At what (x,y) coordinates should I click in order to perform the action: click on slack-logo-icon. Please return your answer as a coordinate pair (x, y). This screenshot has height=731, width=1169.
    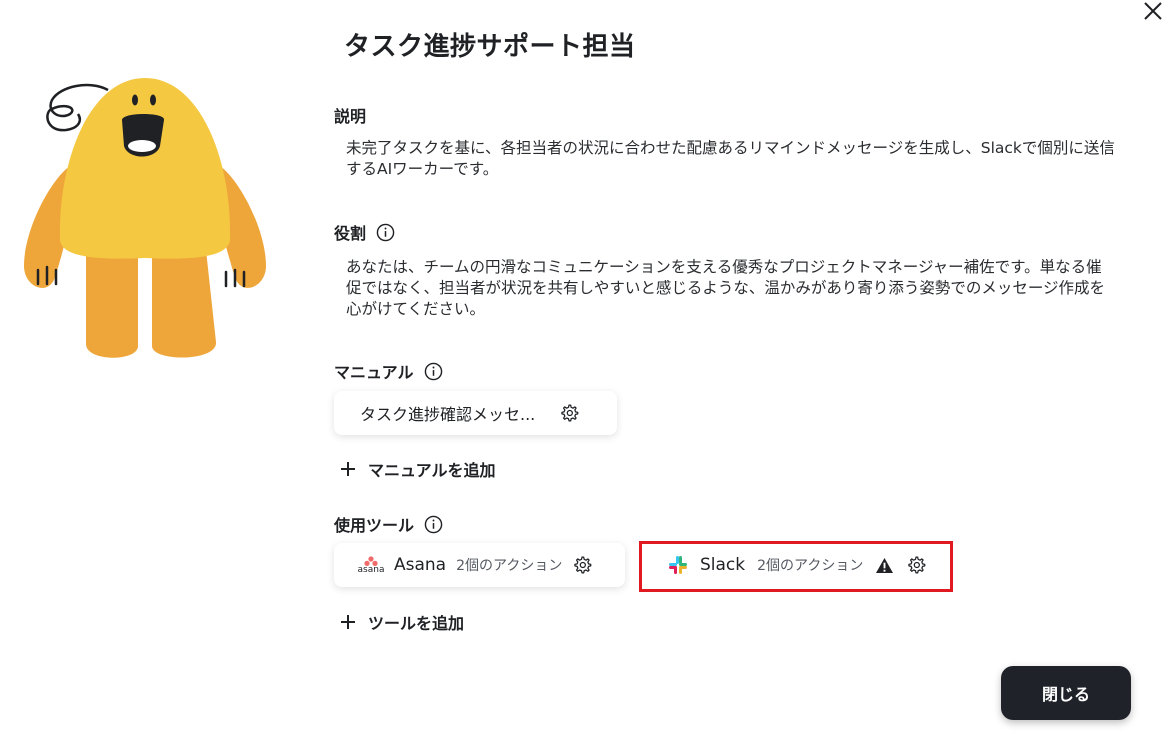
    Looking at the image, I should click on (678, 565).